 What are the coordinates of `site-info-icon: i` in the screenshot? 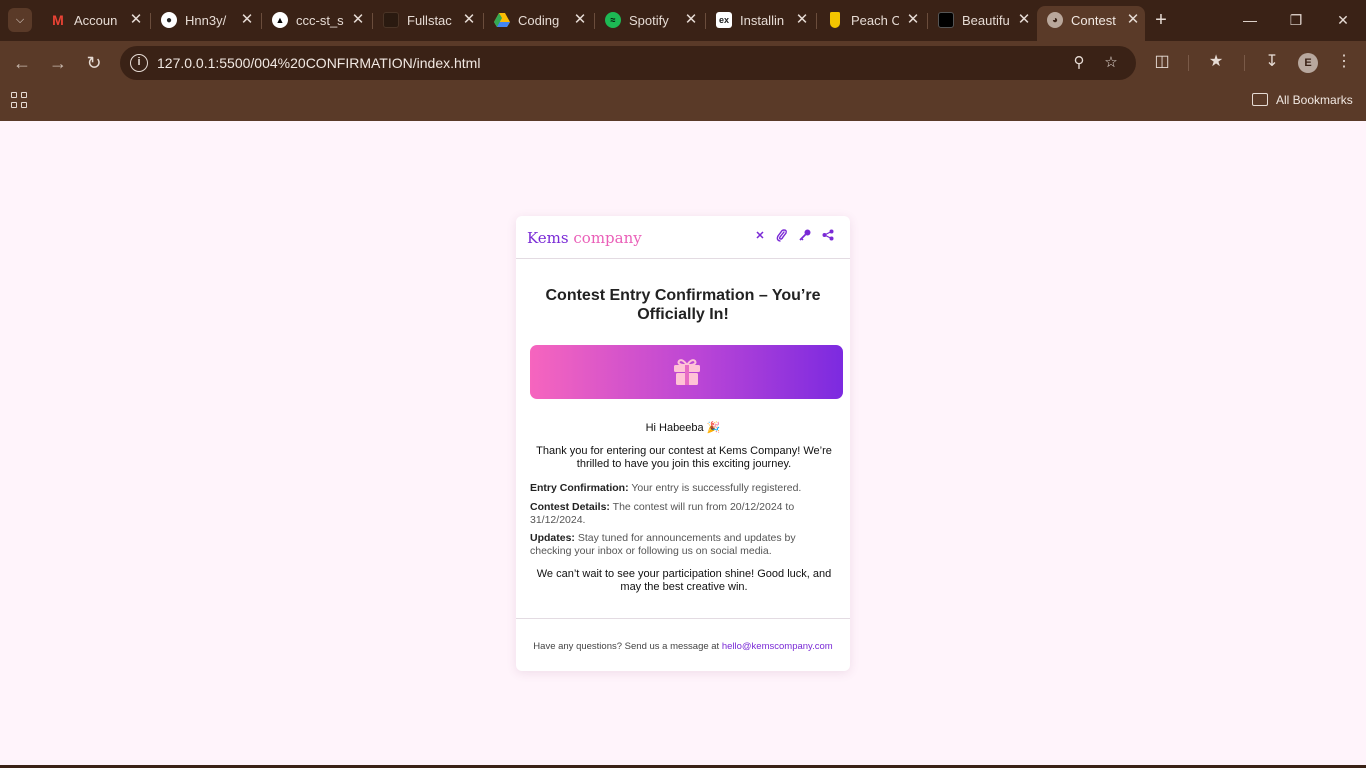 It's located at (139, 63).